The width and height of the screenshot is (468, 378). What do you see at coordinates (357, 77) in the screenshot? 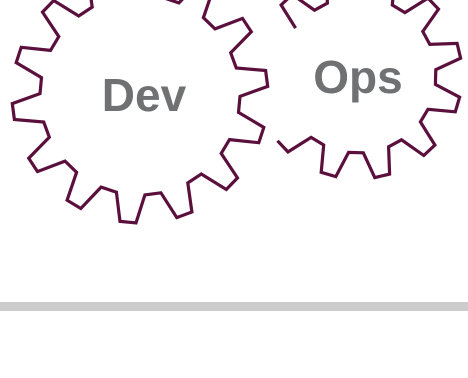
I see `ops-gear-label: Ops` at bounding box center [357, 77].